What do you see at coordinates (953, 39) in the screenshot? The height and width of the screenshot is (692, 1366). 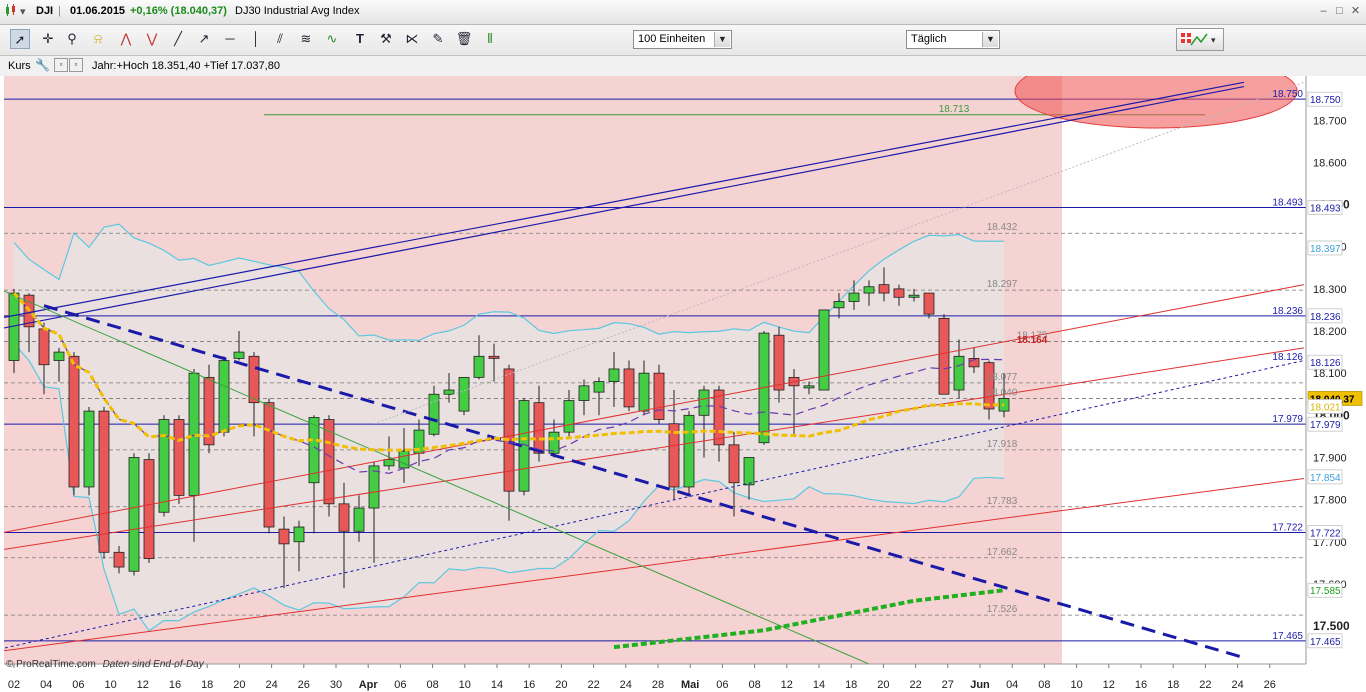 I see `period-select: Täglich ▼` at bounding box center [953, 39].